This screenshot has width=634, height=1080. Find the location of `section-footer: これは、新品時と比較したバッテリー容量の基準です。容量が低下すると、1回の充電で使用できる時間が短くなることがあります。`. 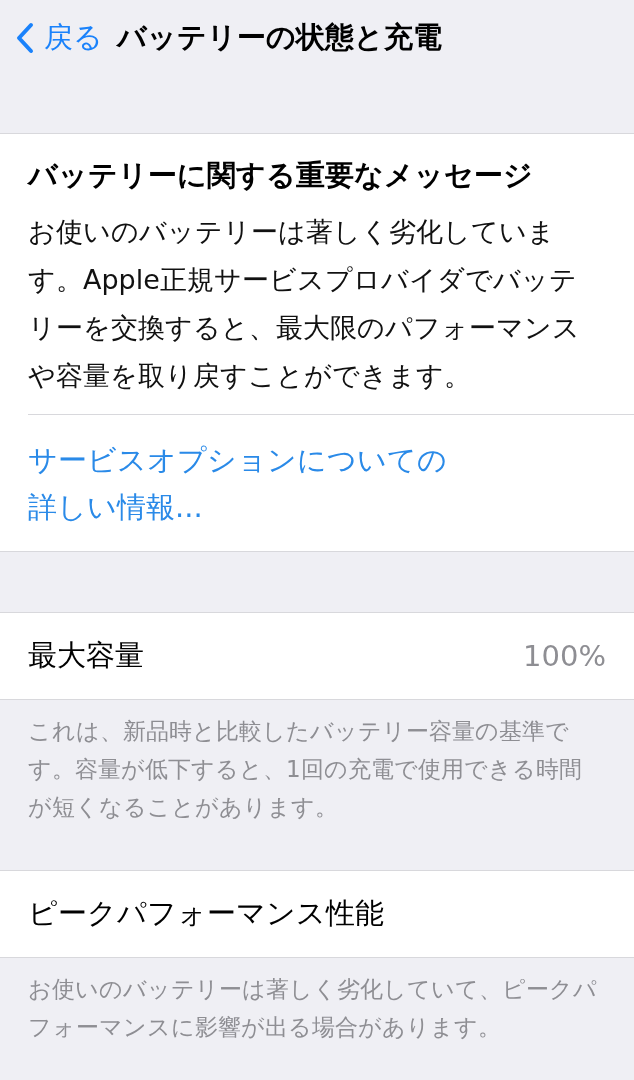

section-footer: これは、新品時と比較したバッテリー容量の基準です。容量が低下すると、1回の充電で使用できる時間が短くなることがあります。 is located at coordinates (317, 763).